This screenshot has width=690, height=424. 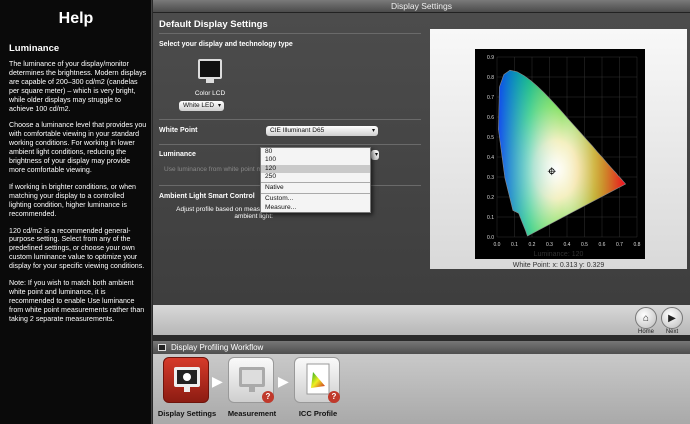 What do you see at coordinates (76, 18) in the screenshot?
I see `help-title: Help` at bounding box center [76, 18].